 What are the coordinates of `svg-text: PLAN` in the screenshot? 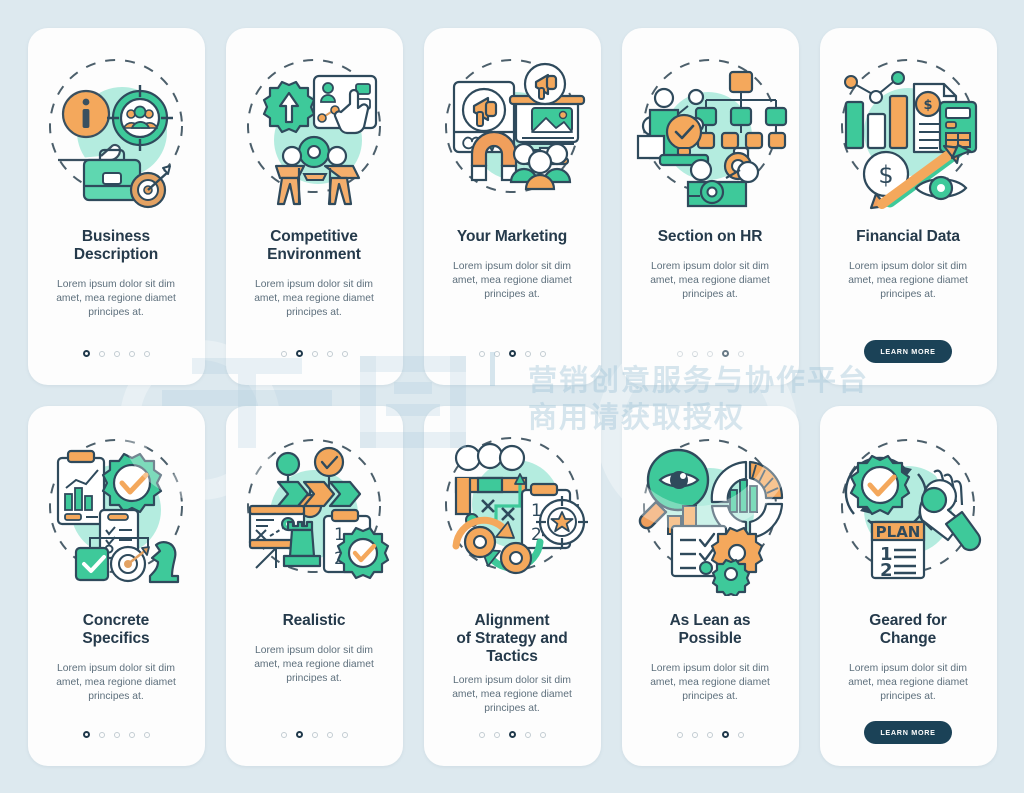 It's located at (898, 532).